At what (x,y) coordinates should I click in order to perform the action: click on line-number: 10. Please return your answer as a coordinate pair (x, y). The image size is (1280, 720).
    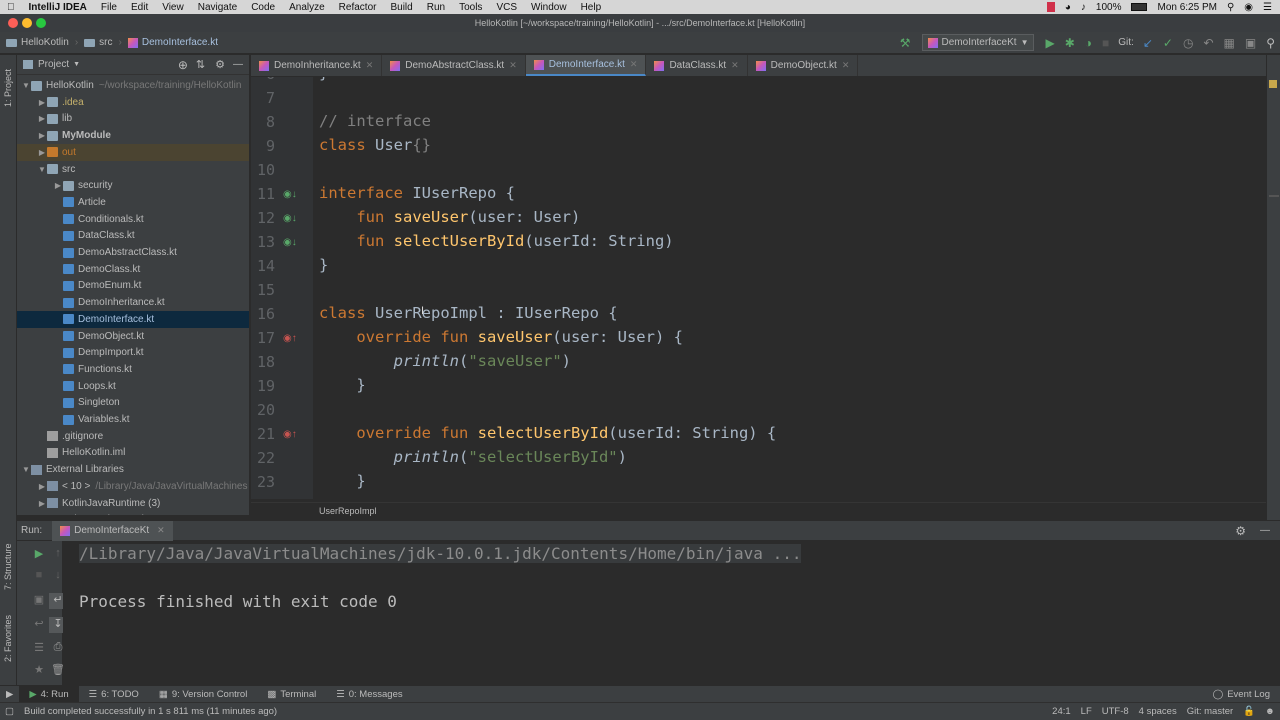
    Looking at the image, I should click on (263, 170).